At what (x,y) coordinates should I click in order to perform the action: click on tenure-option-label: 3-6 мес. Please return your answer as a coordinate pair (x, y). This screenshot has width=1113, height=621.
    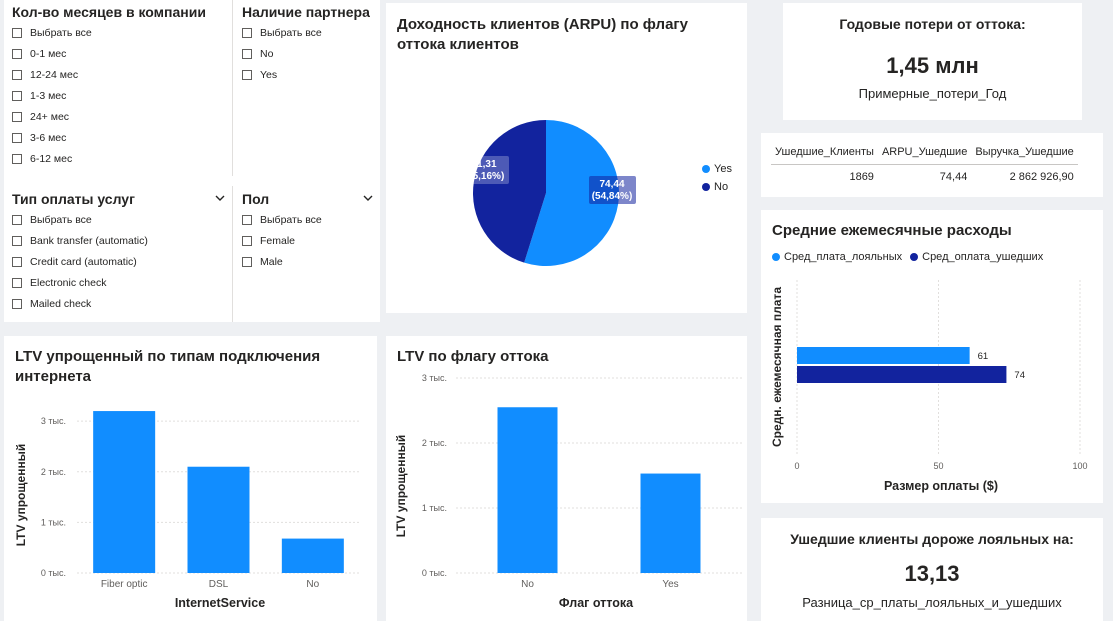
    Looking at the image, I should click on (48, 137).